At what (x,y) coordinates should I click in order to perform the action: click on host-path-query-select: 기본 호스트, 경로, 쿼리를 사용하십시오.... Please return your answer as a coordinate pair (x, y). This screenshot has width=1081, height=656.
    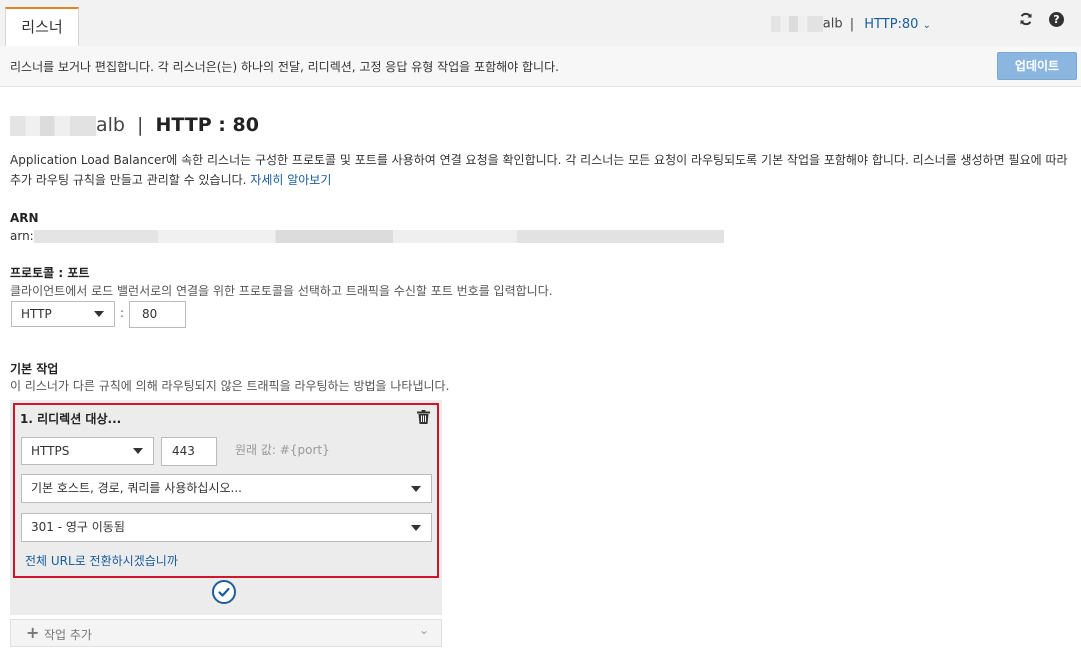
    Looking at the image, I should click on (226, 488).